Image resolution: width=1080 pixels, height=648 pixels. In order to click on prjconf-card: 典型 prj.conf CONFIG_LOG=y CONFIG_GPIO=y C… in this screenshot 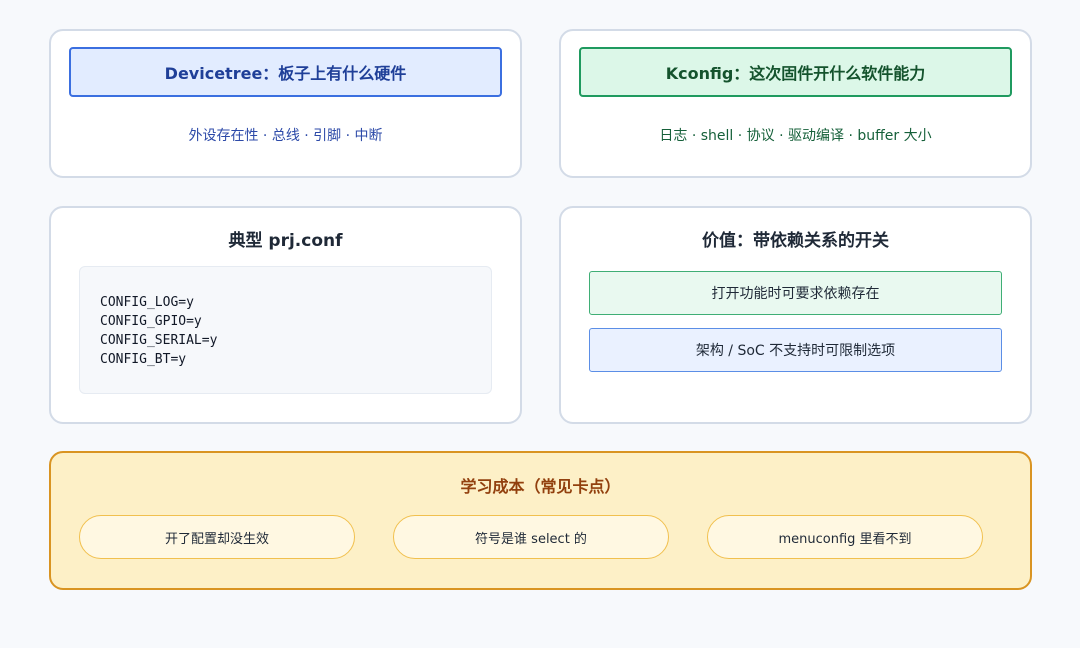, I will do `click(285, 315)`.